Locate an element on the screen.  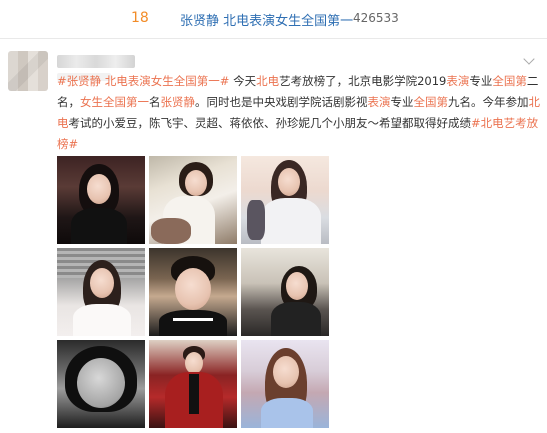
username-redacted is located at coordinates (96, 61).